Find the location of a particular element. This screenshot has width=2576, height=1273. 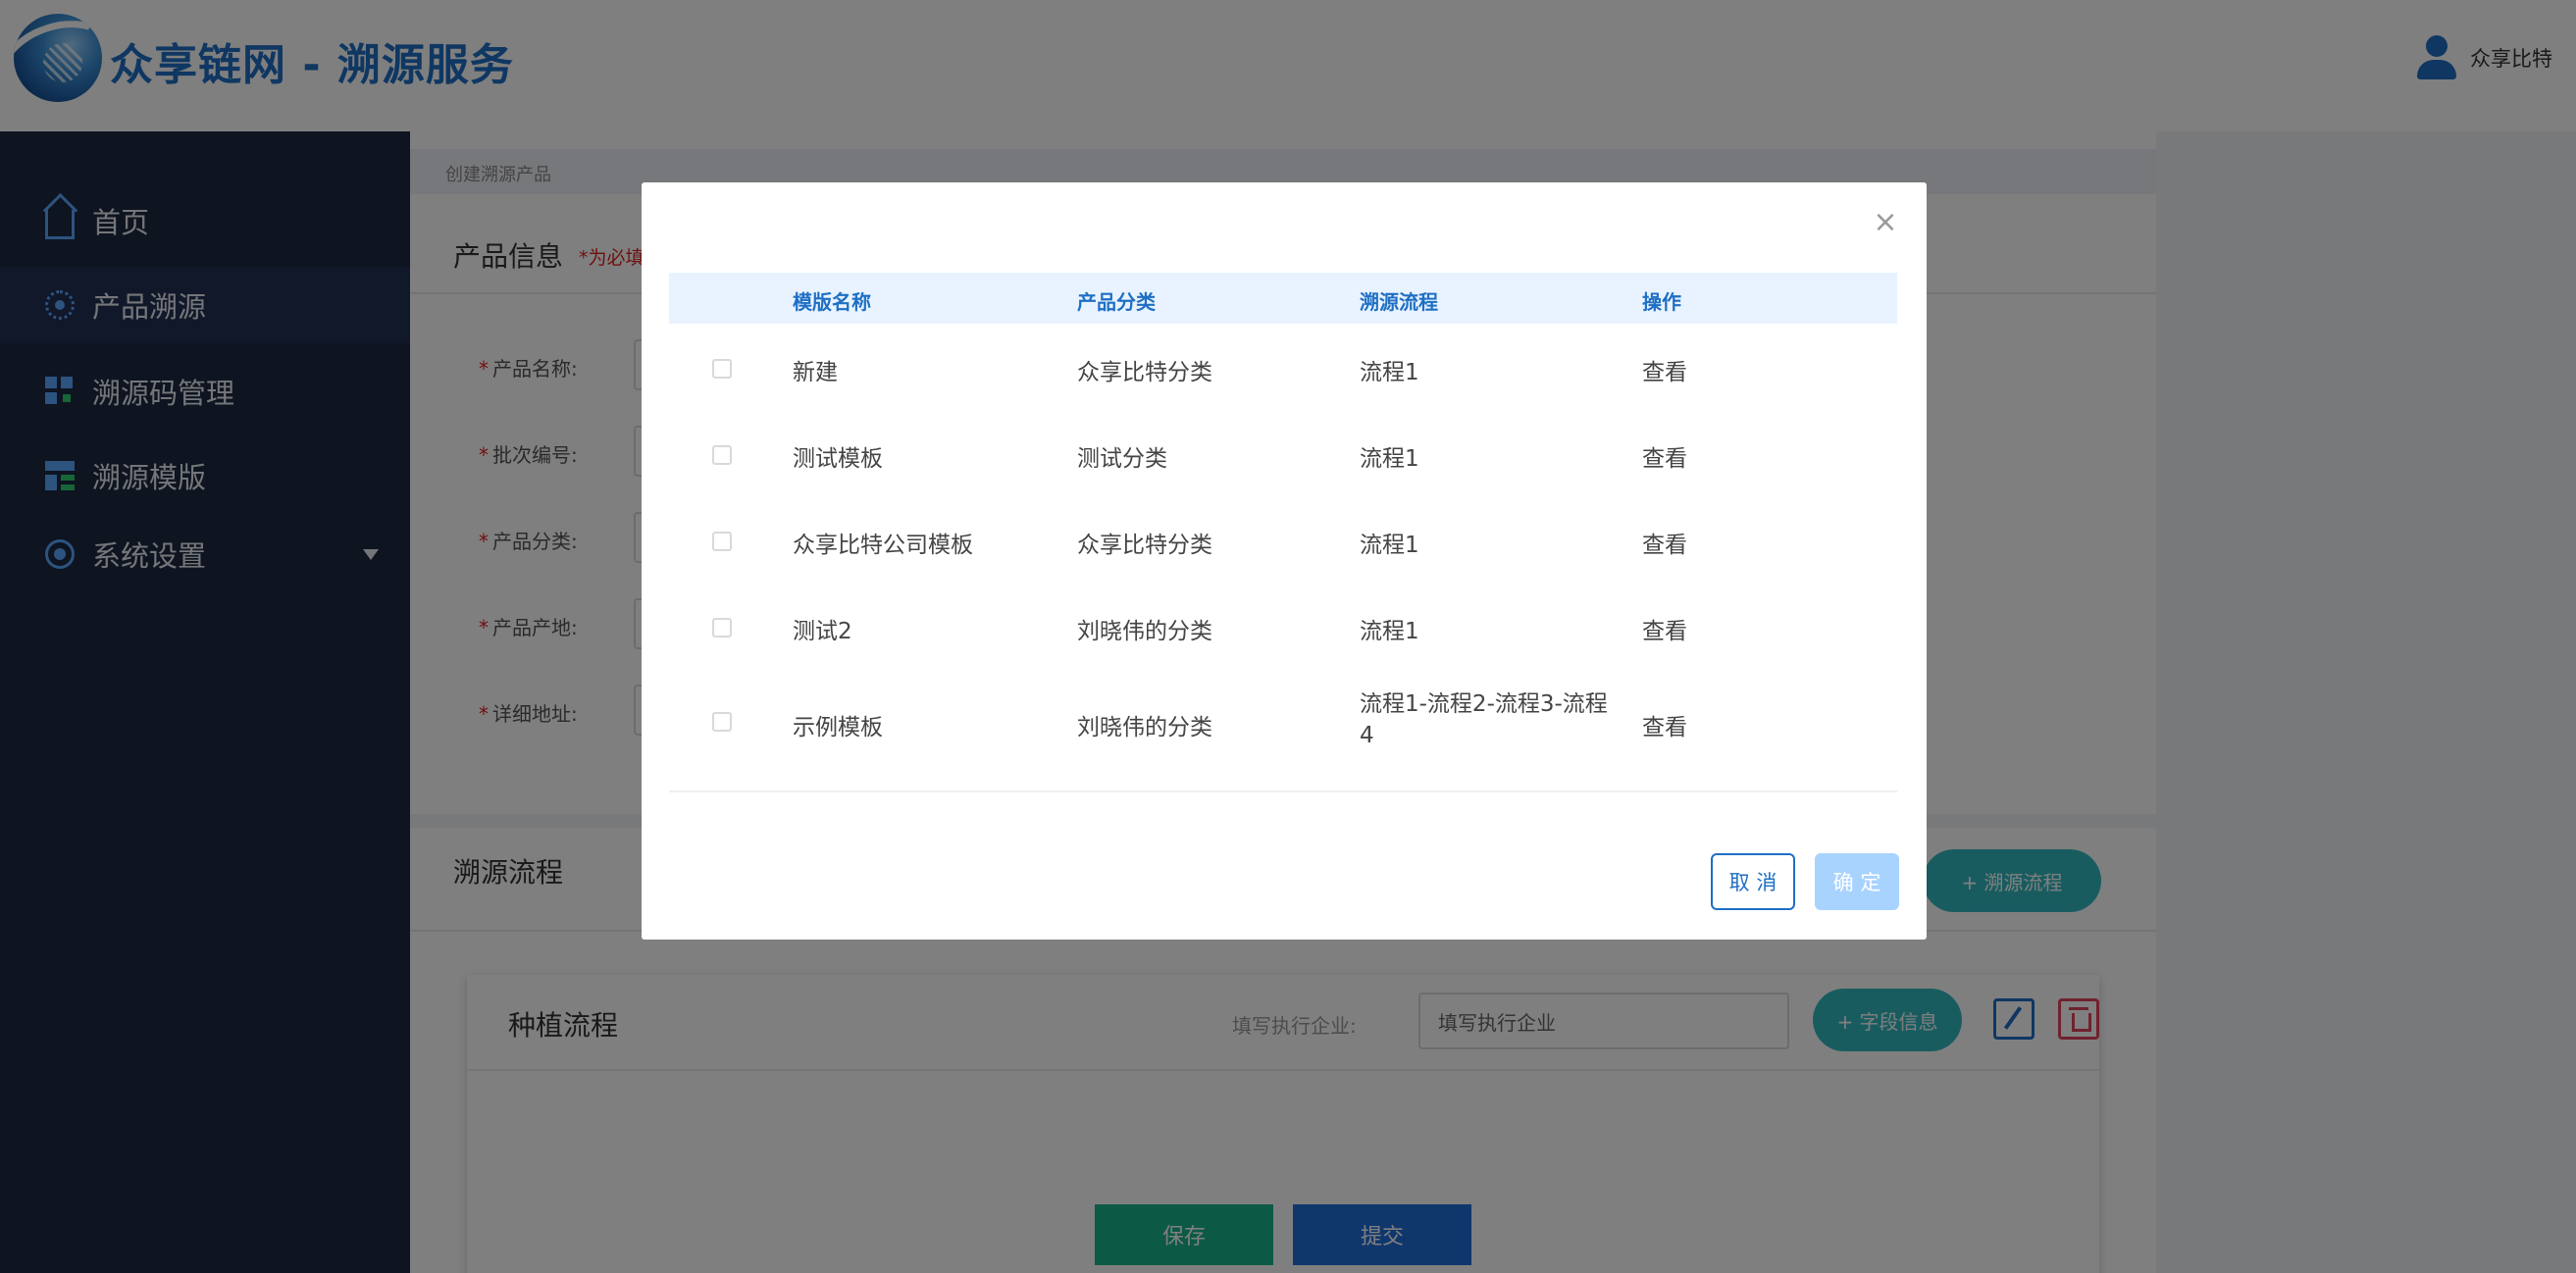

cell-template-name: 众享比特公司模板 is located at coordinates (883, 545).